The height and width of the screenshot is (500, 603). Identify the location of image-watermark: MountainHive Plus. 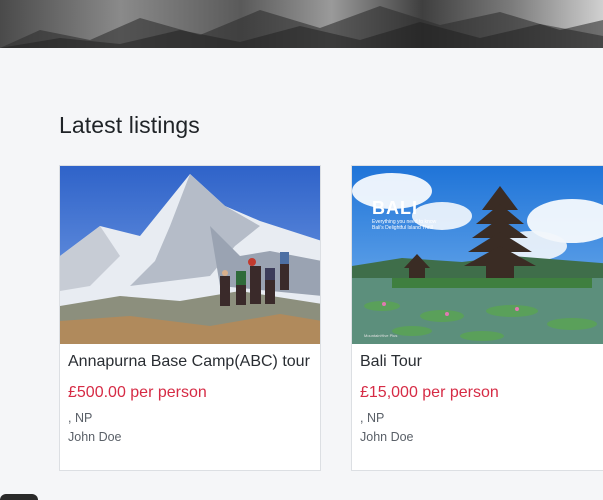
(381, 335).